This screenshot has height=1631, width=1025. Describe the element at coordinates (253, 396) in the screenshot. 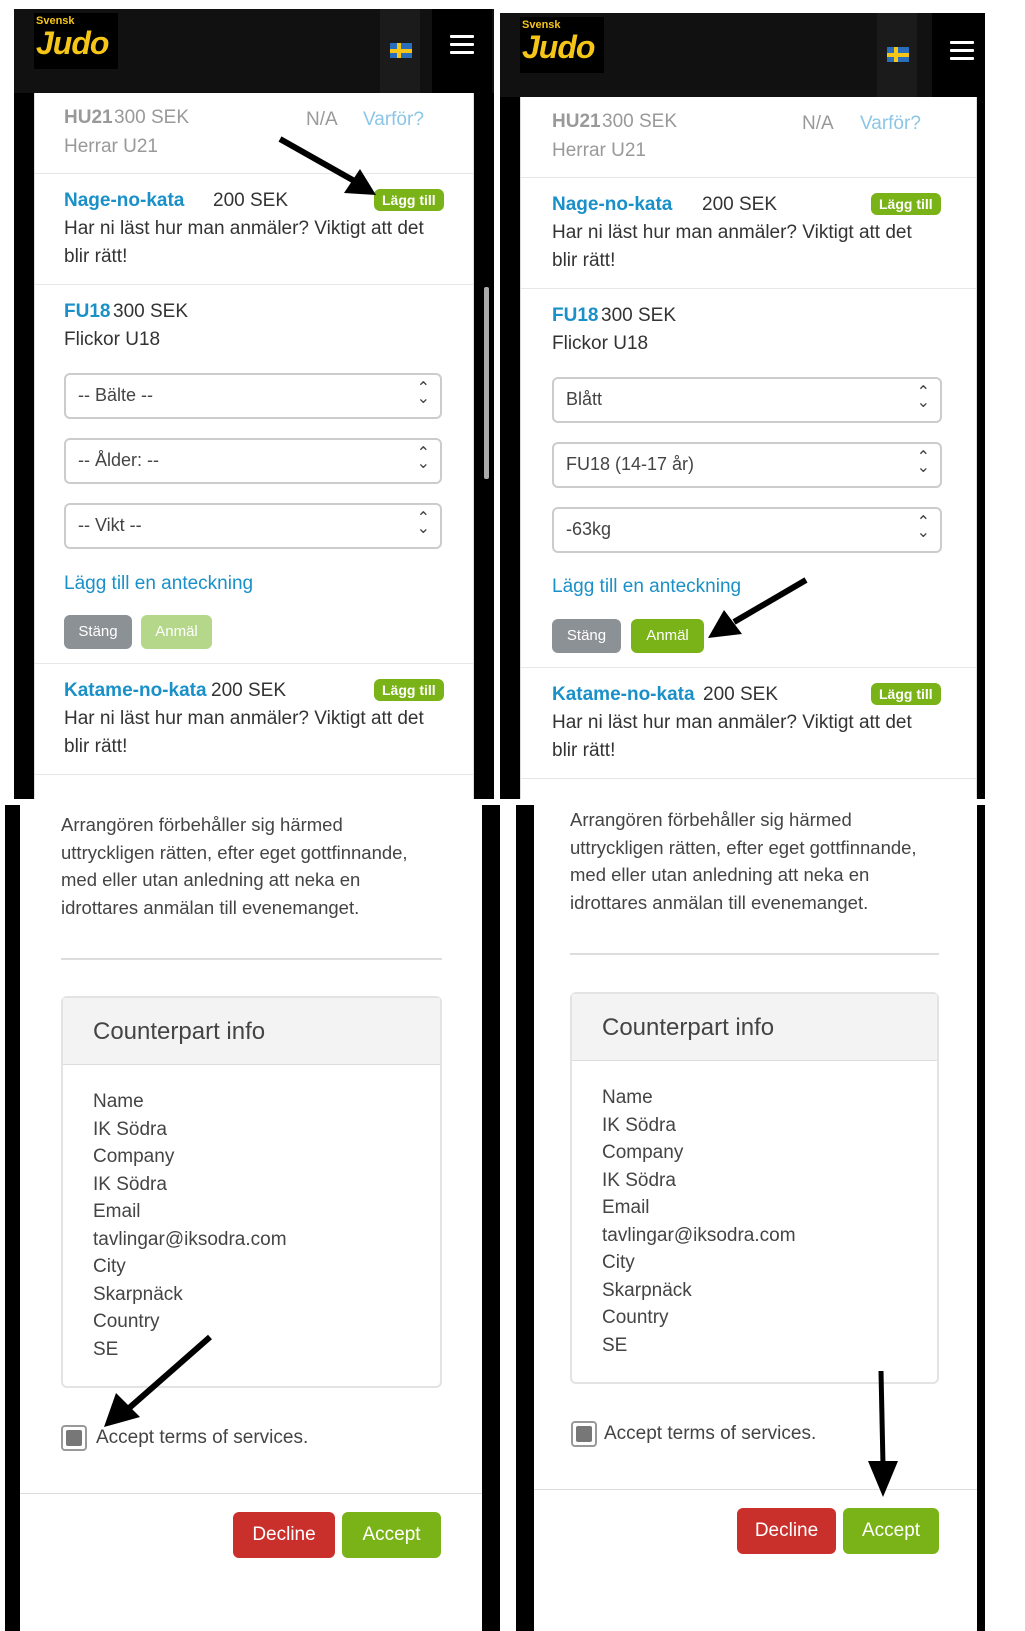

I see `belt-select: -- Bälte -- ⌃ ⌄` at that location.